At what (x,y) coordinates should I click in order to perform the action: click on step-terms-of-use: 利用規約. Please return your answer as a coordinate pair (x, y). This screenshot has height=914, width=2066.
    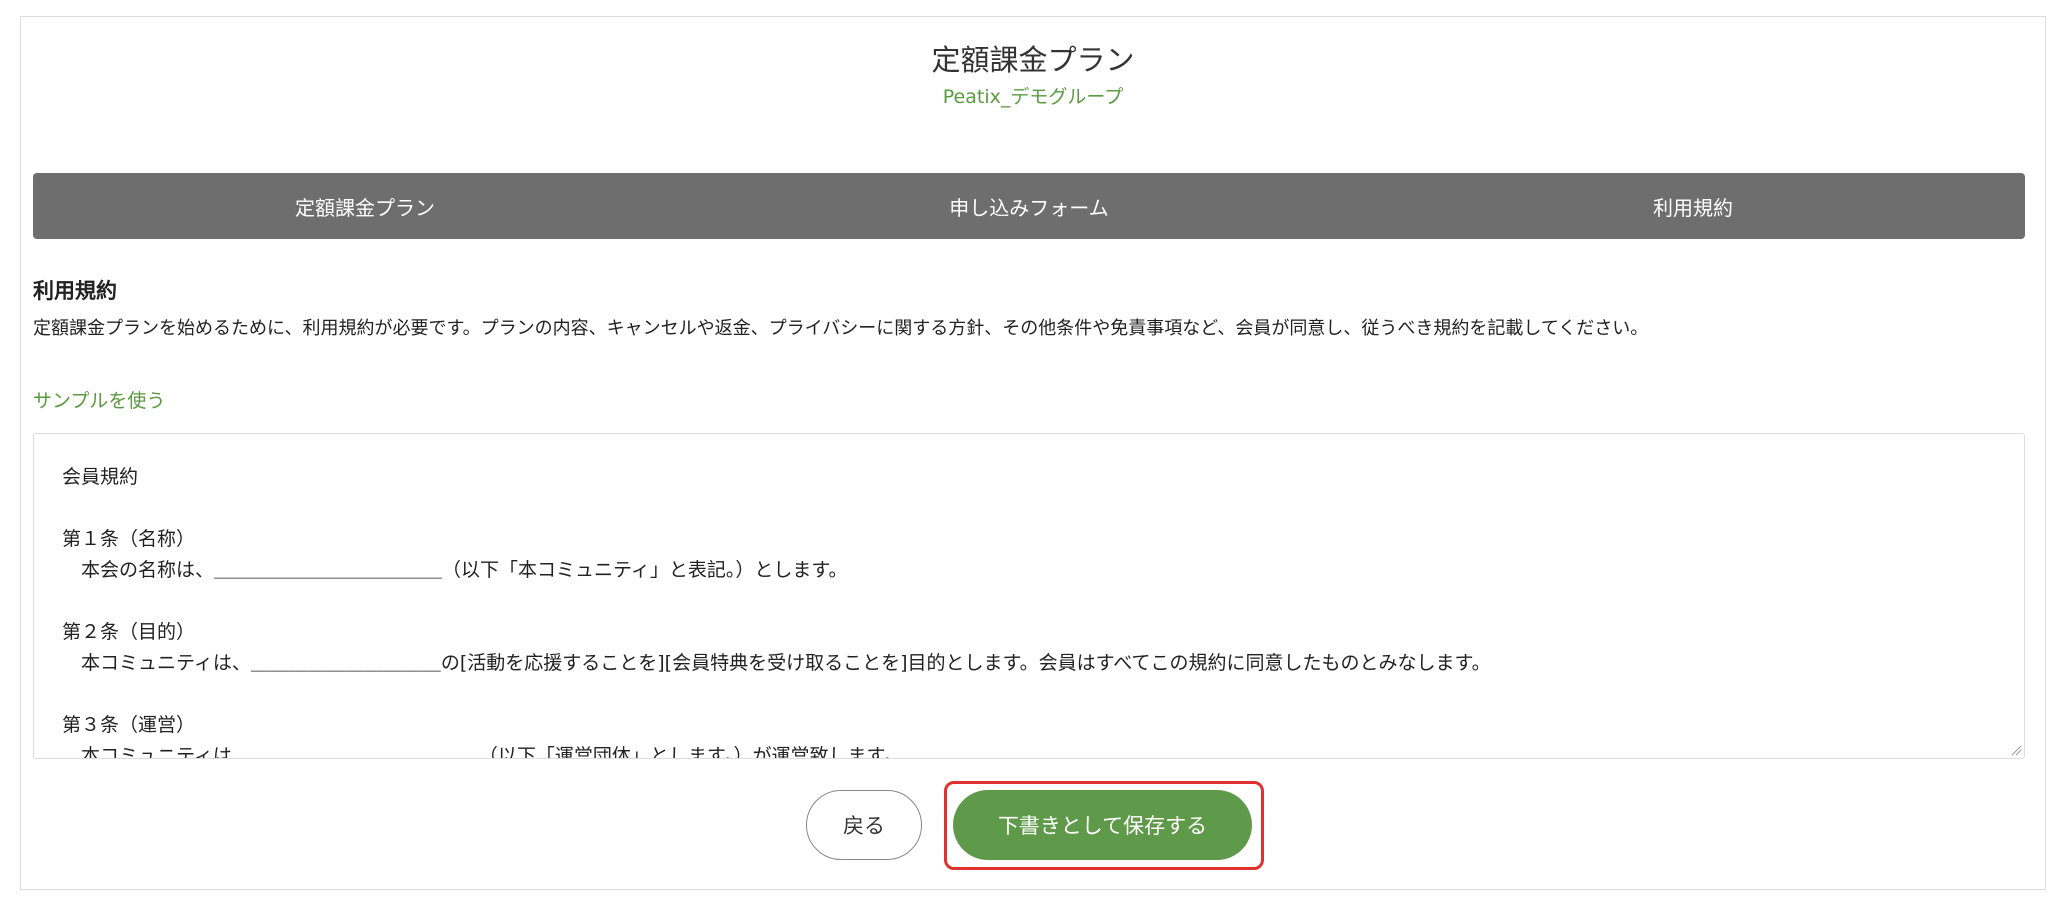
    Looking at the image, I should click on (1693, 206).